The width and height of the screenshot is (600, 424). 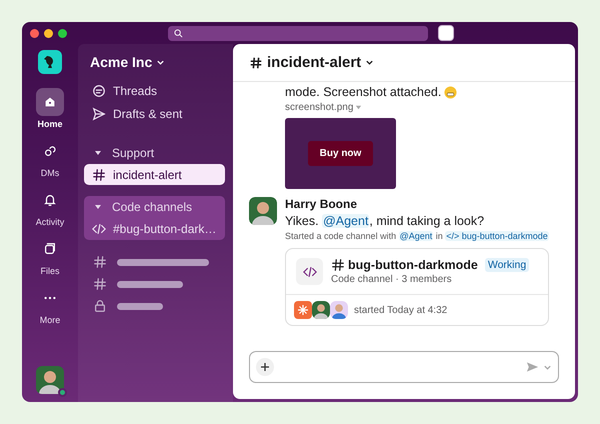 I want to click on file-name: screenshot.png, so click(x=422, y=107).